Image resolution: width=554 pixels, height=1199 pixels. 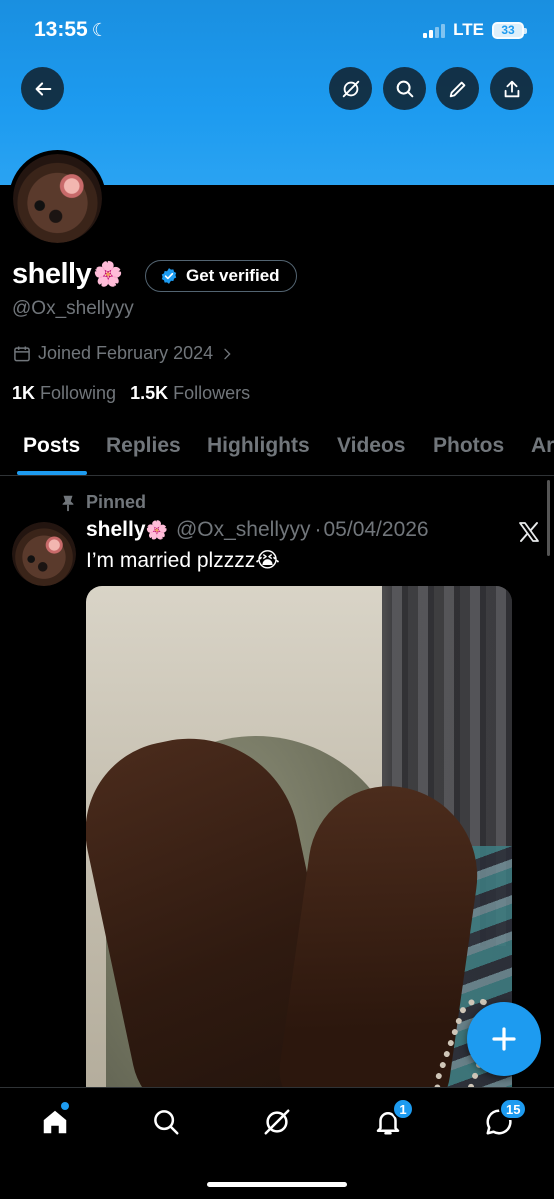 What do you see at coordinates (22, 353) in the screenshot?
I see `calendar-icon` at bounding box center [22, 353].